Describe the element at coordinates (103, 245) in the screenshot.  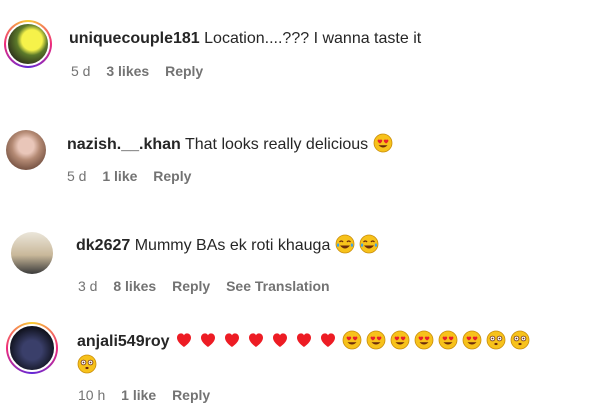
I see `comment-username: dk2627` at that location.